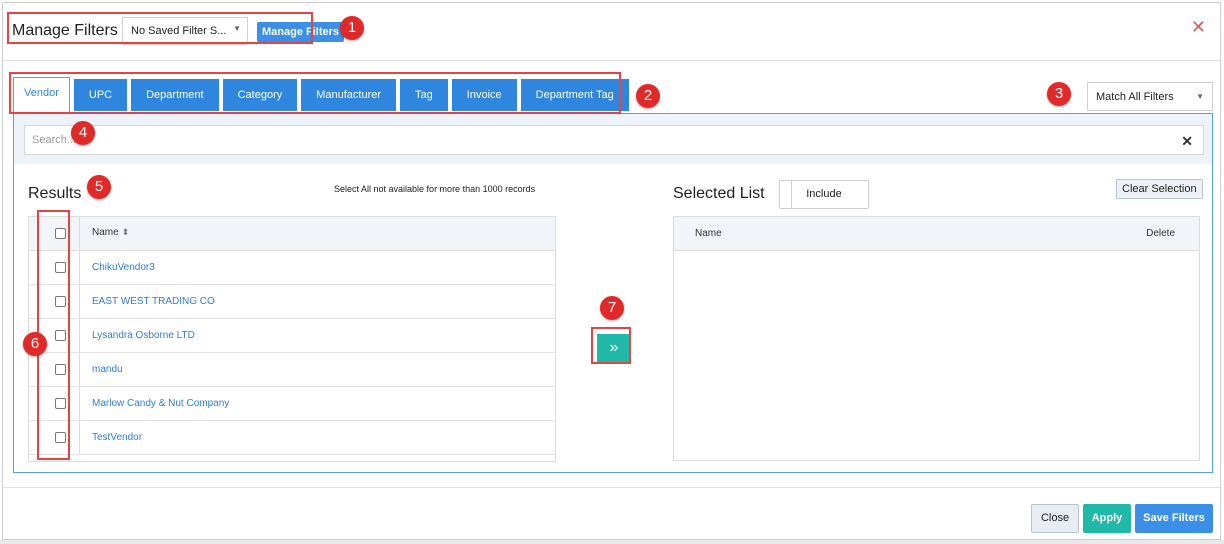 This screenshot has height=544, width=1224. I want to click on row-name-link: TestVendor, so click(117, 437).